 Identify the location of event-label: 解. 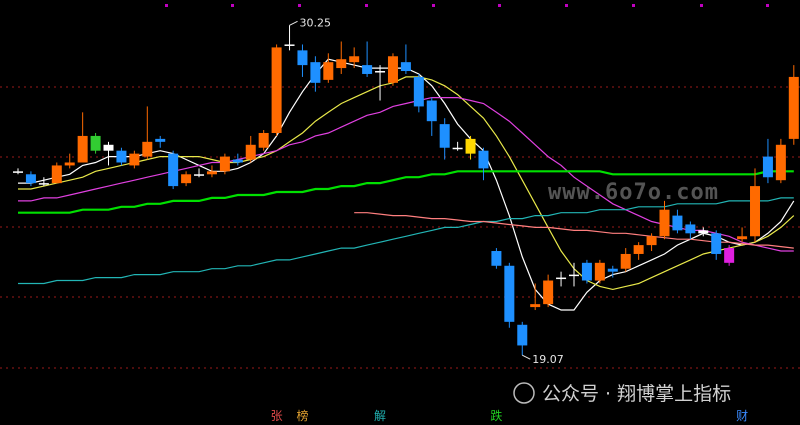
(380, 416).